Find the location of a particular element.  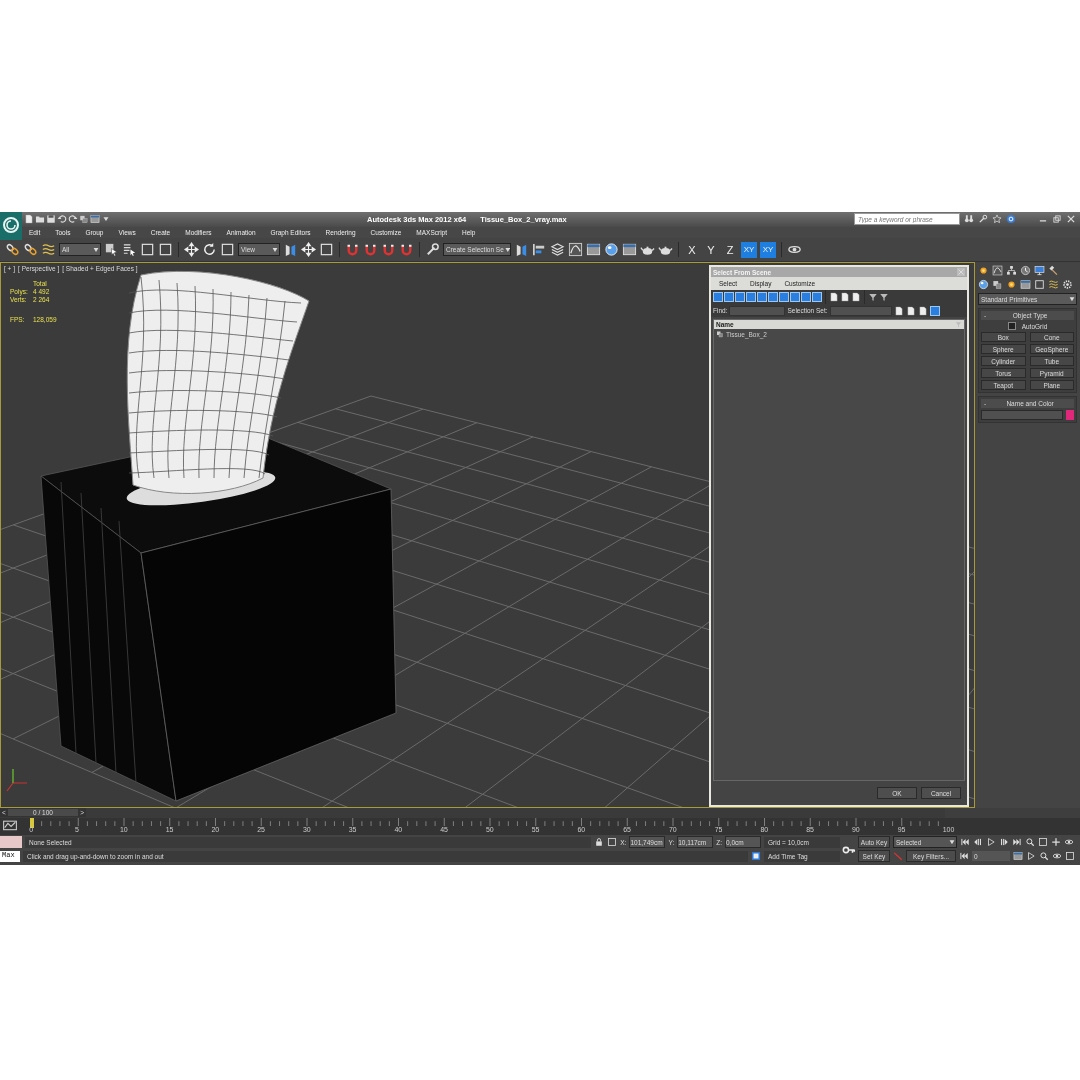

funnel-icon is located at coordinates (958, 324).